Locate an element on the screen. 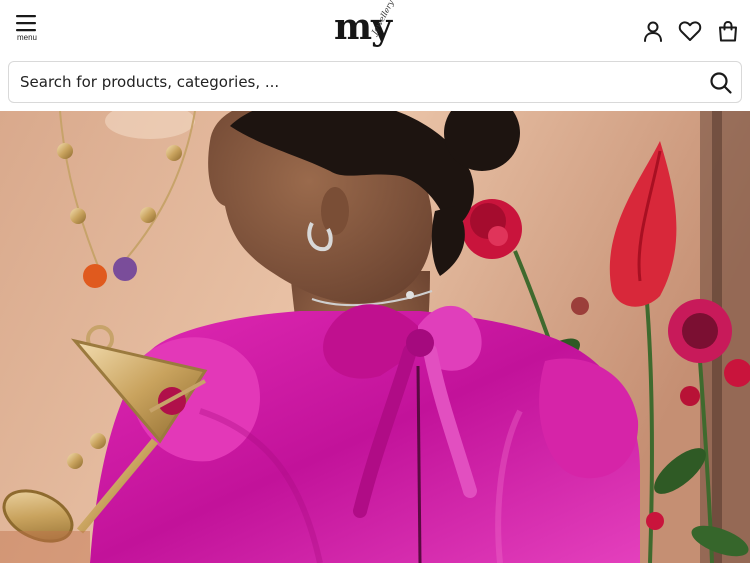 This screenshot has width=750, height=563. menu-button: menu is located at coordinates (27, 31).